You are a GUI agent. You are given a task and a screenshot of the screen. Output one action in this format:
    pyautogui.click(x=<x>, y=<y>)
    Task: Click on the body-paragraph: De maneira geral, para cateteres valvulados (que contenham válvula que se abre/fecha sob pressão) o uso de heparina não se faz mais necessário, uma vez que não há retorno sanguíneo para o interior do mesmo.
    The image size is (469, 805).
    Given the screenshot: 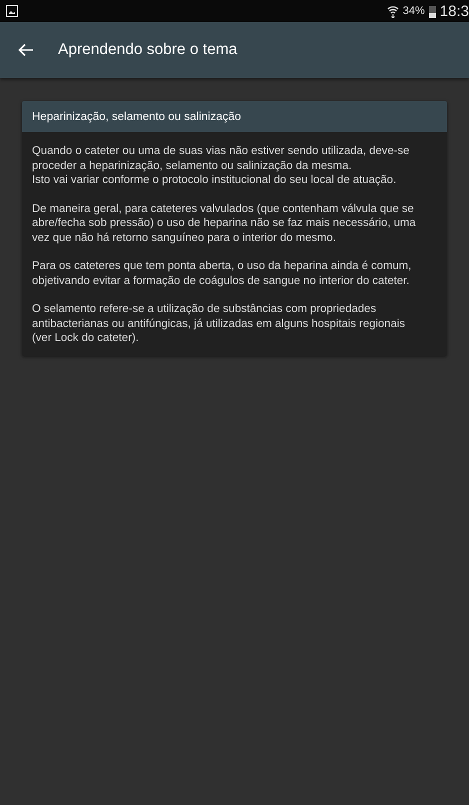 What is the action you would take?
    pyautogui.click(x=224, y=223)
    